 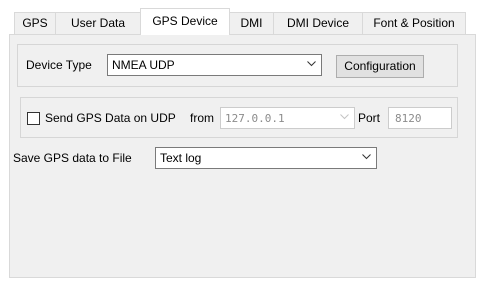 What do you see at coordinates (110, 118) in the screenshot?
I see `send-udp-label: Send GPS Data on UDP` at bounding box center [110, 118].